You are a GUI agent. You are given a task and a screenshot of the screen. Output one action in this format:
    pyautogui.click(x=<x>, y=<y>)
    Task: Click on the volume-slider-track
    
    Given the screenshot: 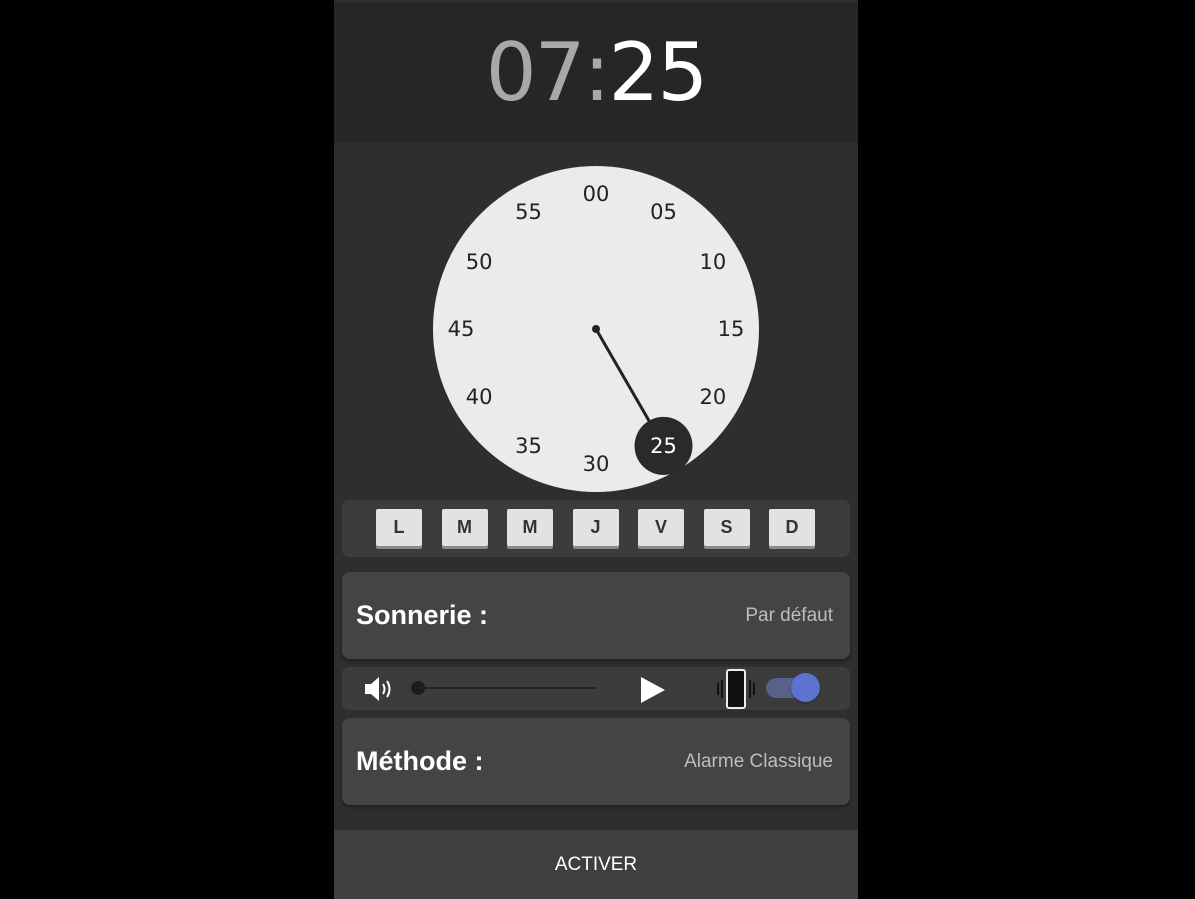 What is the action you would take?
    pyautogui.click(x=507, y=688)
    